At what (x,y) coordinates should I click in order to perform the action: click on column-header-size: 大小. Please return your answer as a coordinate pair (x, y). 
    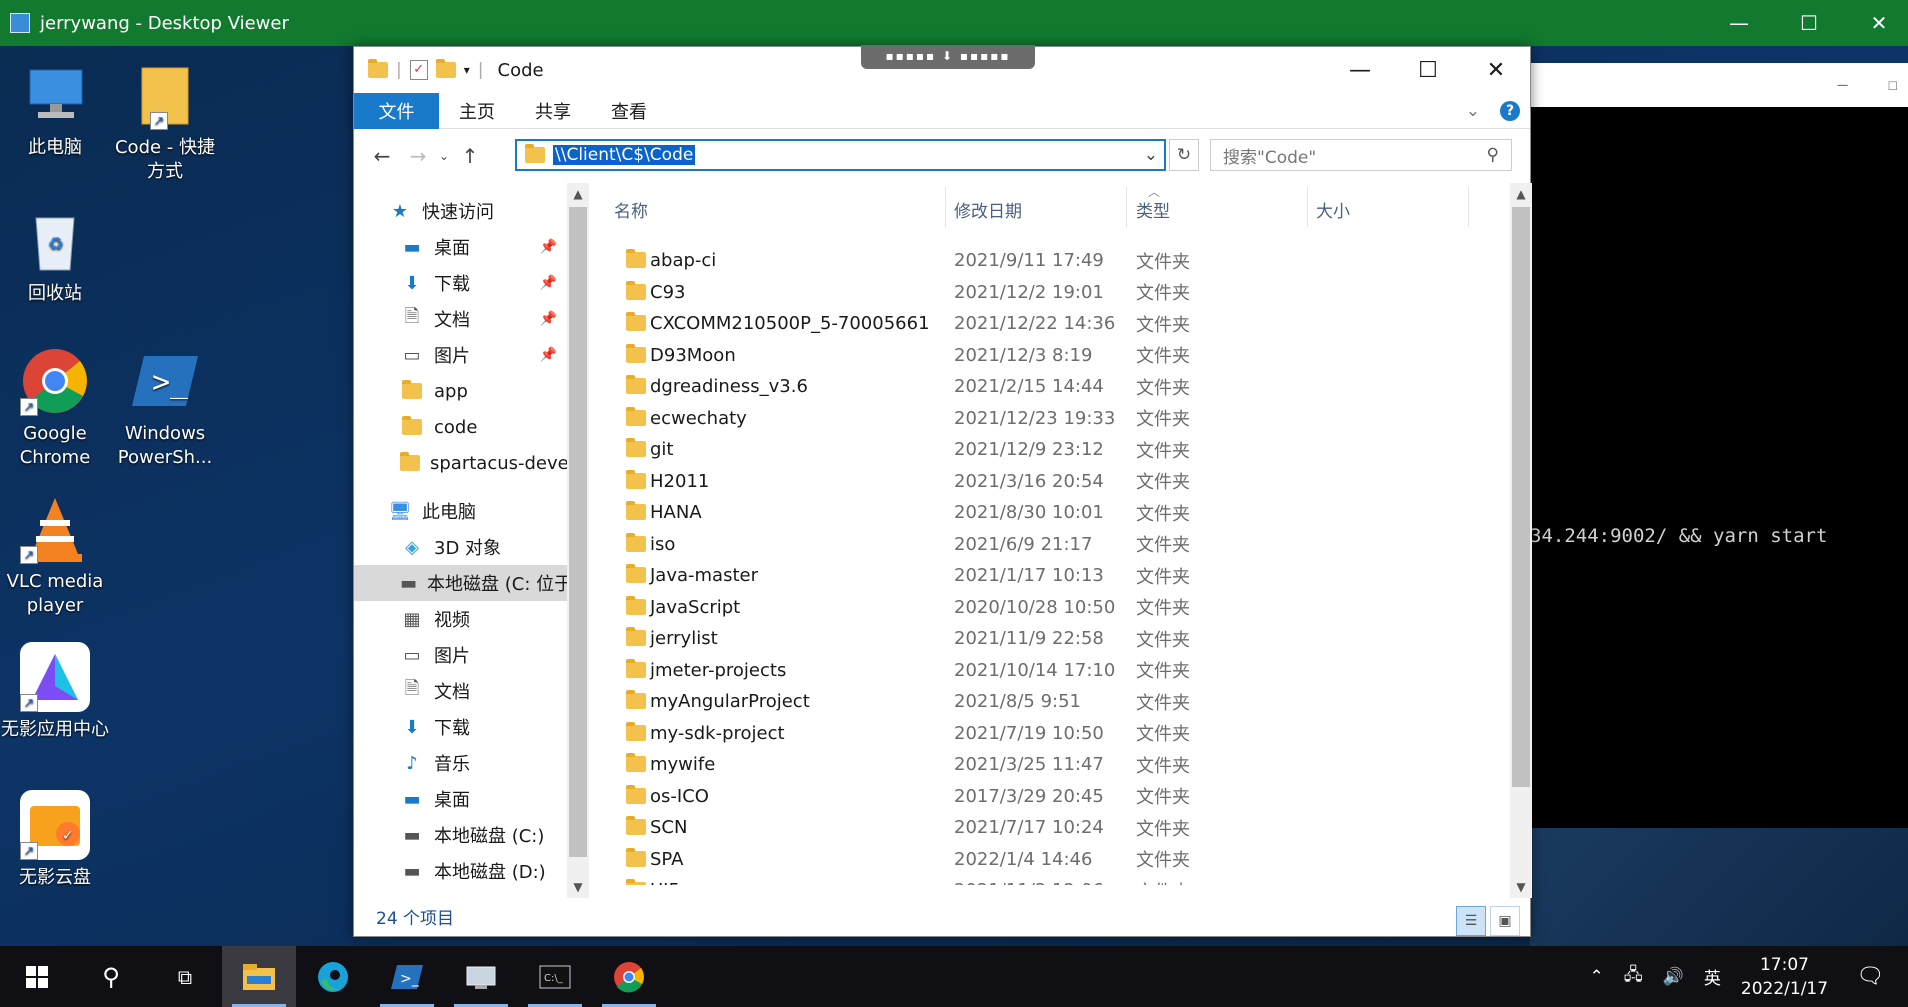
    Looking at the image, I should click on (1333, 209).